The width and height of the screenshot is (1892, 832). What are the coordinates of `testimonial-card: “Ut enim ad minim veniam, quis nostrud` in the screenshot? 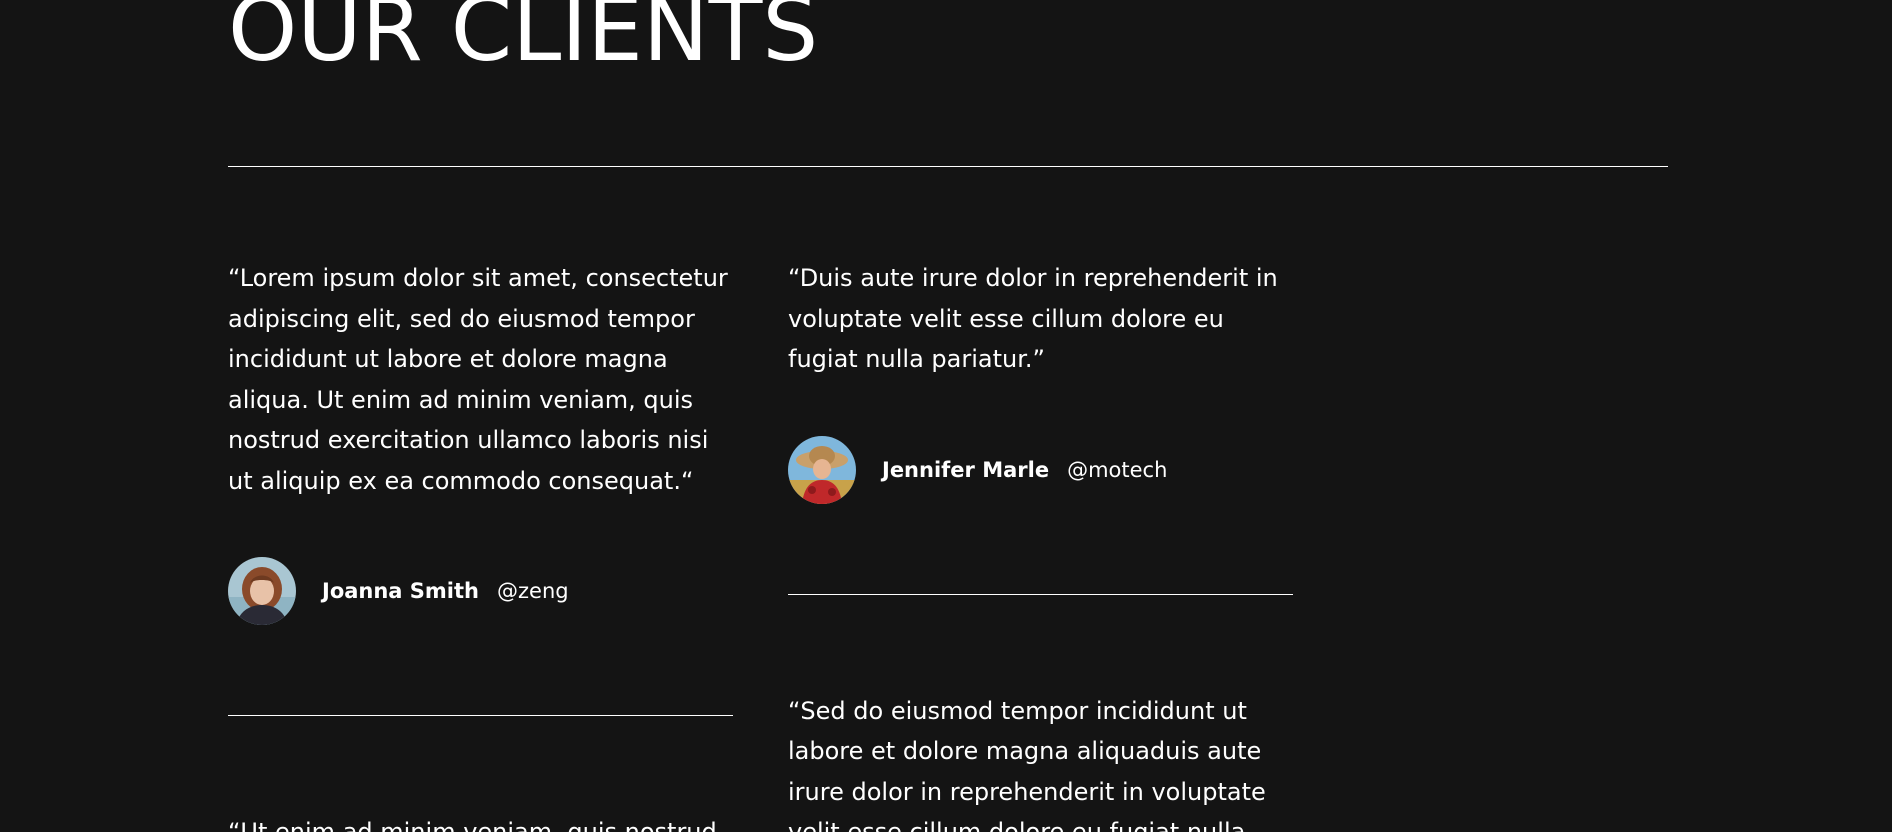 It's located at (480, 822).